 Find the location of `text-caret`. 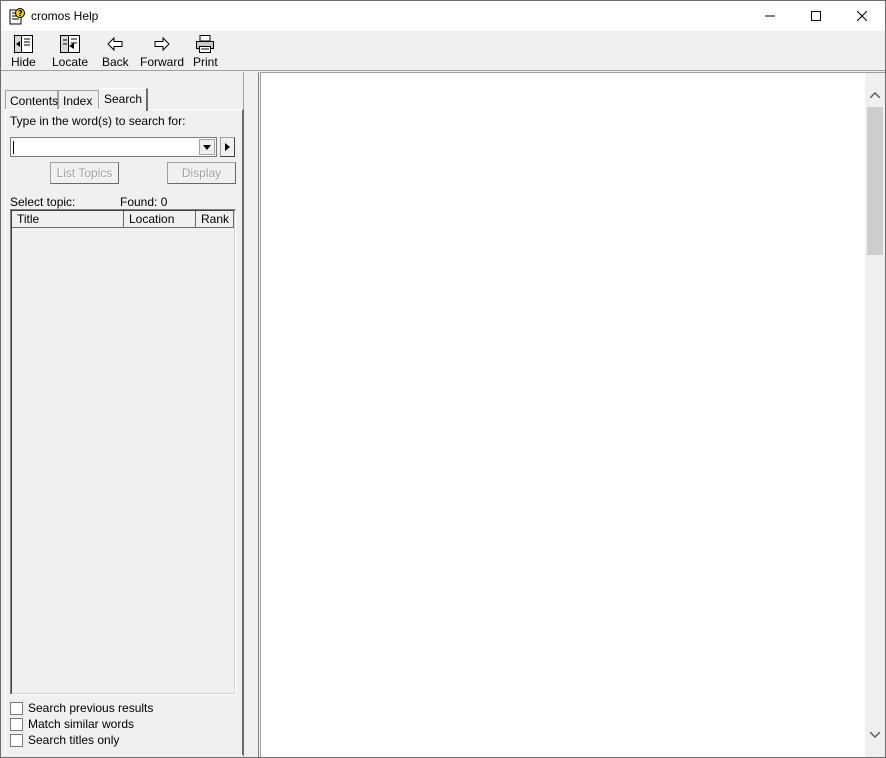

text-caret is located at coordinates (13, 147).